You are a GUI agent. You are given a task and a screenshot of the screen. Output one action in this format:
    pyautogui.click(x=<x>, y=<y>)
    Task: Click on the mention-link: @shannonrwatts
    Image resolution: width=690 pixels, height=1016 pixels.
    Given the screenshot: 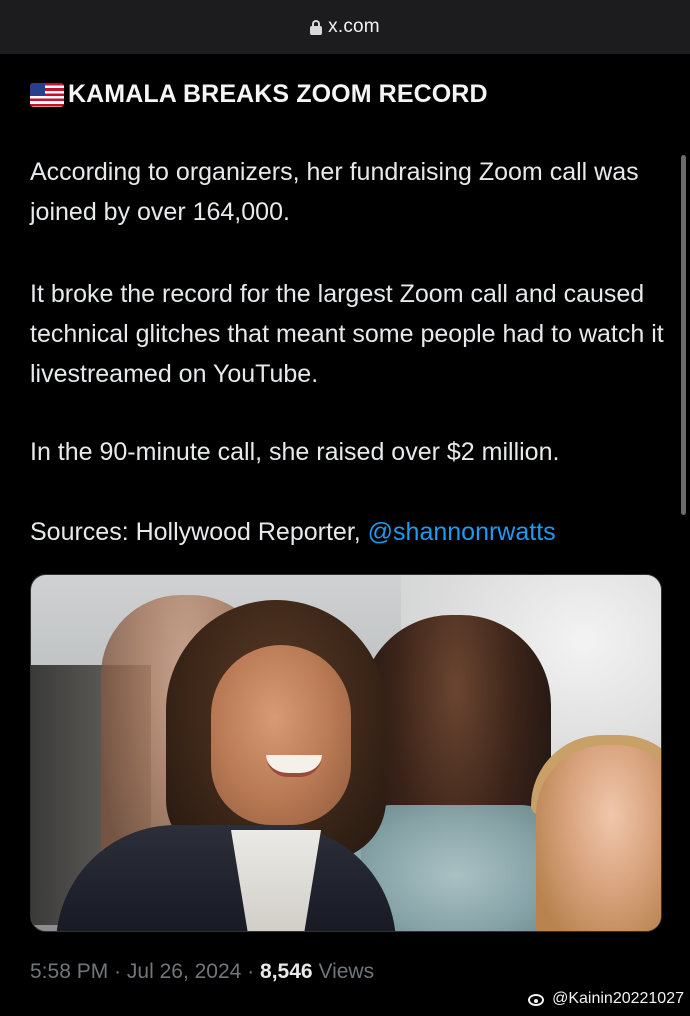 What is the action you would take?
    pyautogui.click(x=462, y=532)
    